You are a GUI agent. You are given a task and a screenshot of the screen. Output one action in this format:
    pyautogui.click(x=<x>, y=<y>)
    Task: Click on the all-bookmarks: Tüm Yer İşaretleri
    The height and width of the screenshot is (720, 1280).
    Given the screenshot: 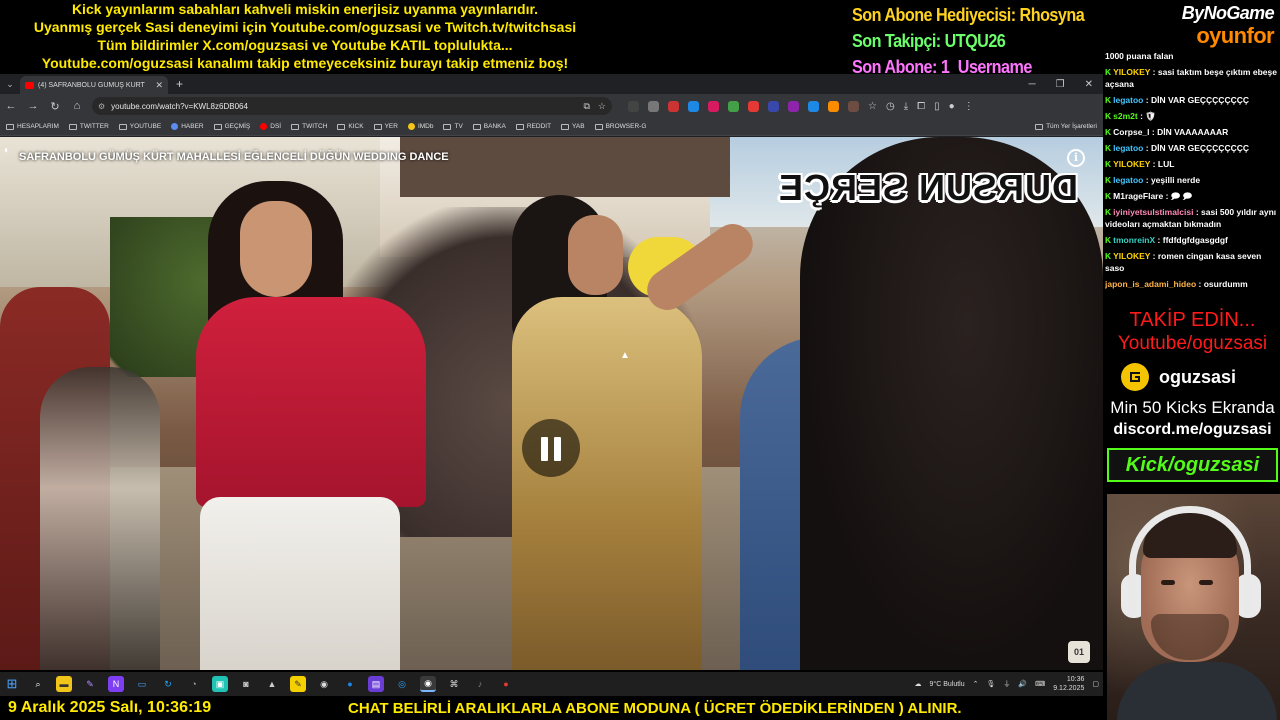 What is the action you would take?
    pyautogui.click(x=1066, y=126)
    